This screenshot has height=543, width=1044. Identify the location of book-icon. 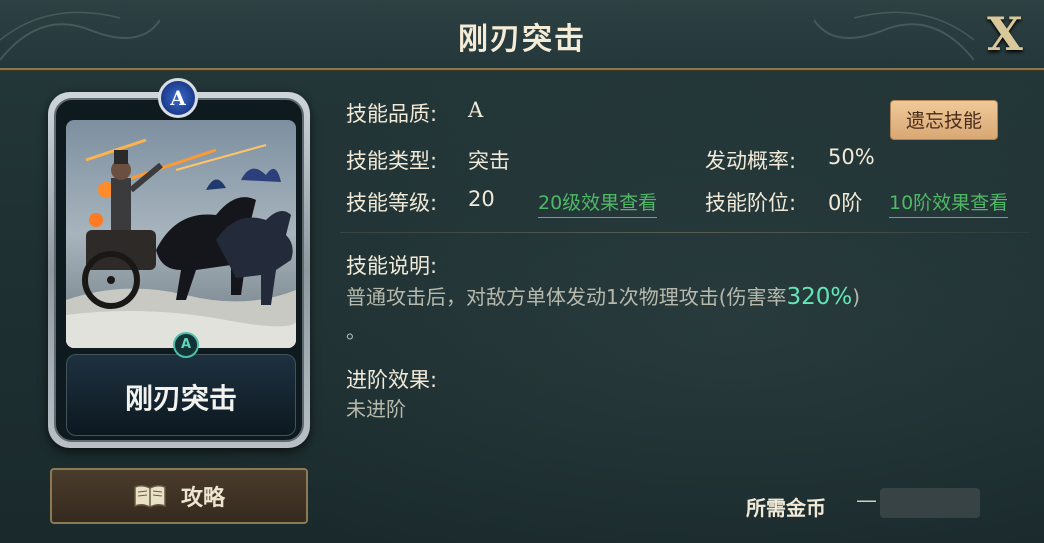
(150, 496).